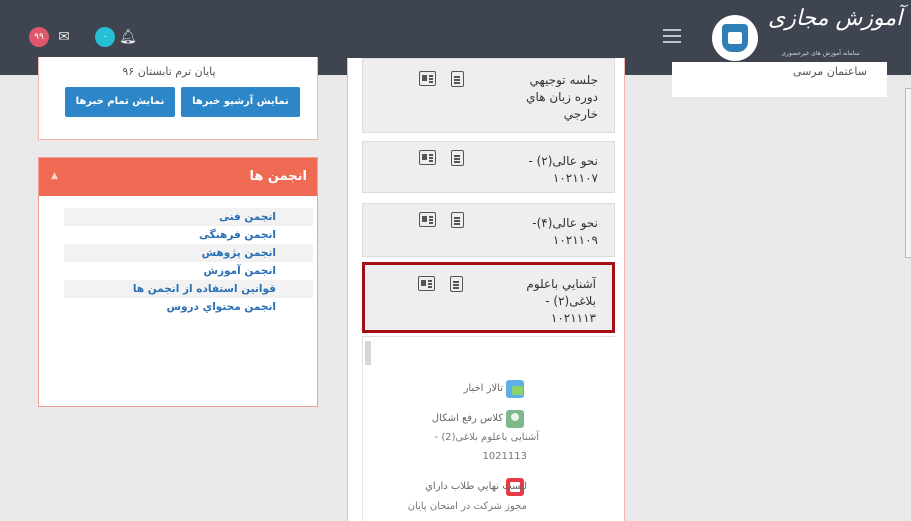 This screenshot has height=521, width=911. I want to click on course-title: آشنايي باعلوم بلاغی(۲) - ۱۰۲۱۱۱۳, so click(541, 301).